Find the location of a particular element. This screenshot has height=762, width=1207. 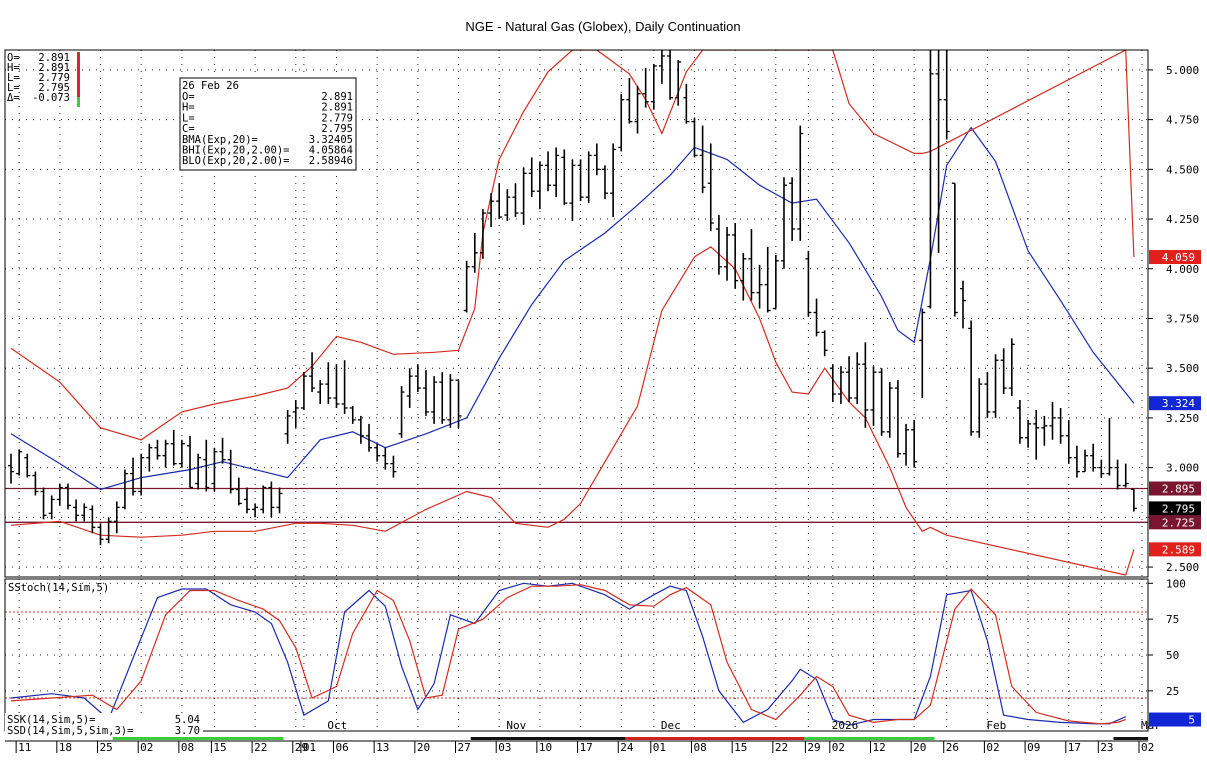

date-tick-label: 22 is located at coordinates (781, 747).